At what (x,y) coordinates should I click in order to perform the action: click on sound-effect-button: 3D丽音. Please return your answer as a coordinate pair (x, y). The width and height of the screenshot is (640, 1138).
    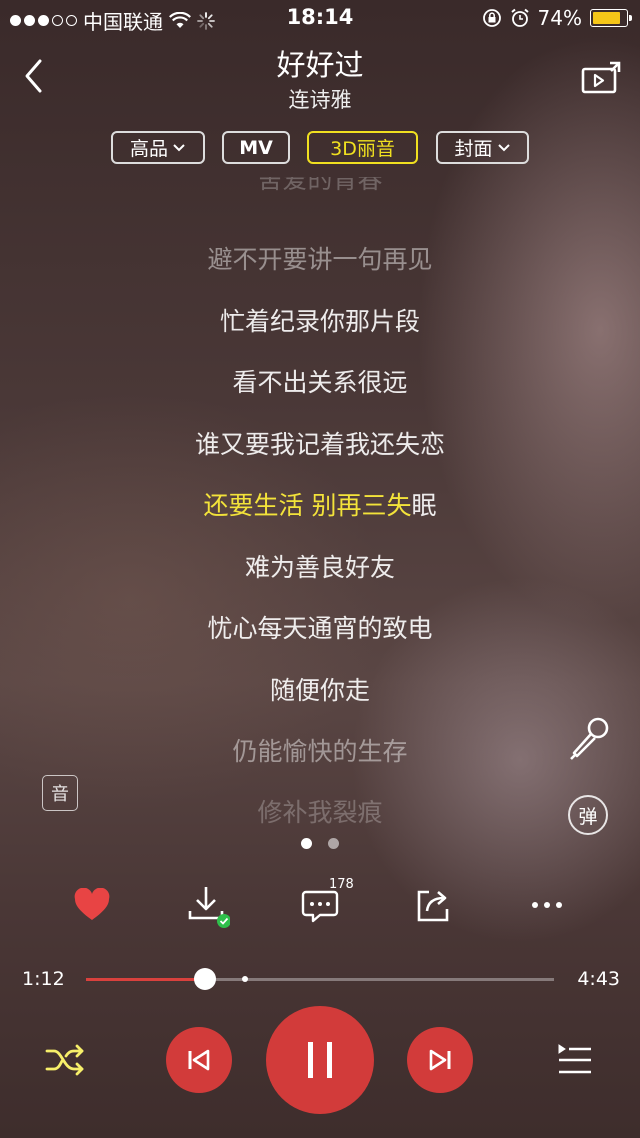
    Looking at the image, I should click on (362, 147).